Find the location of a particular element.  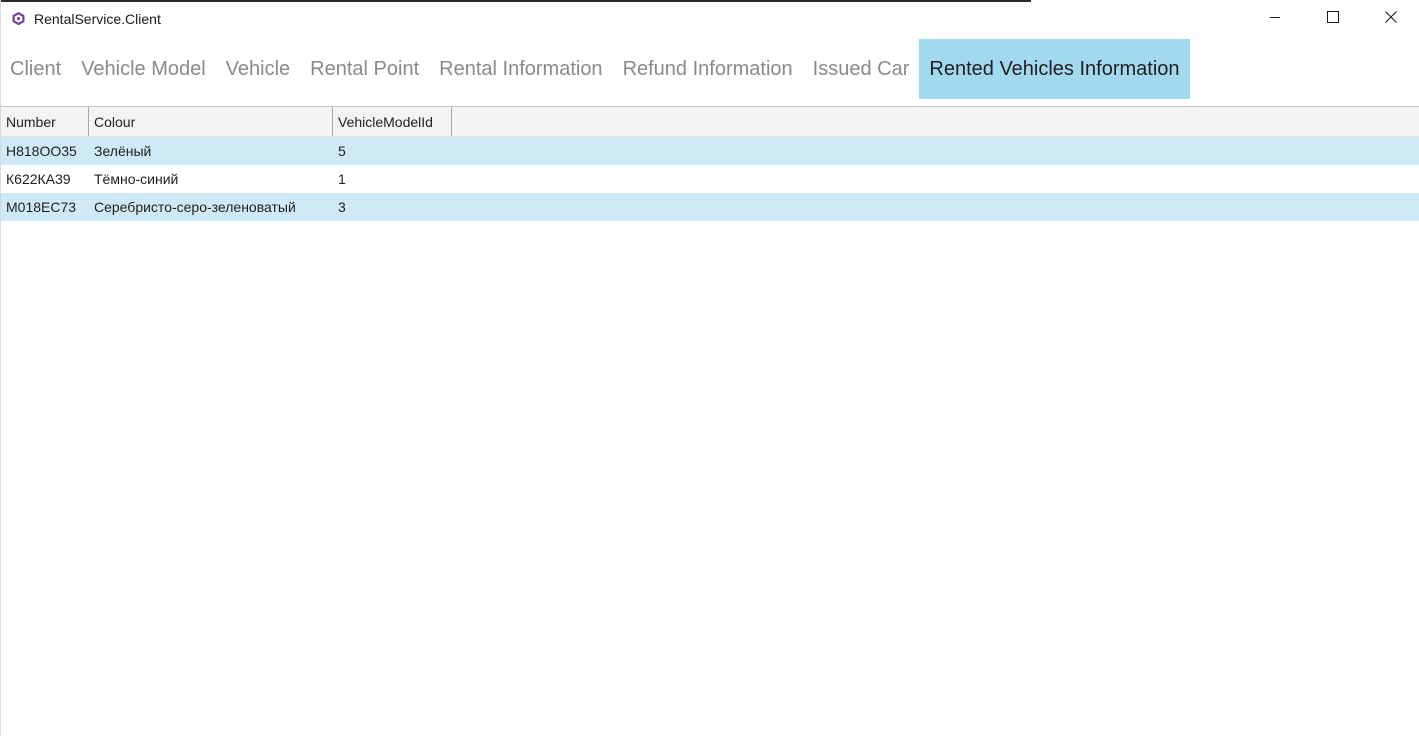

cell-colour: Серебристо-серо-зеленоватый is located at coordinates (211, 207).